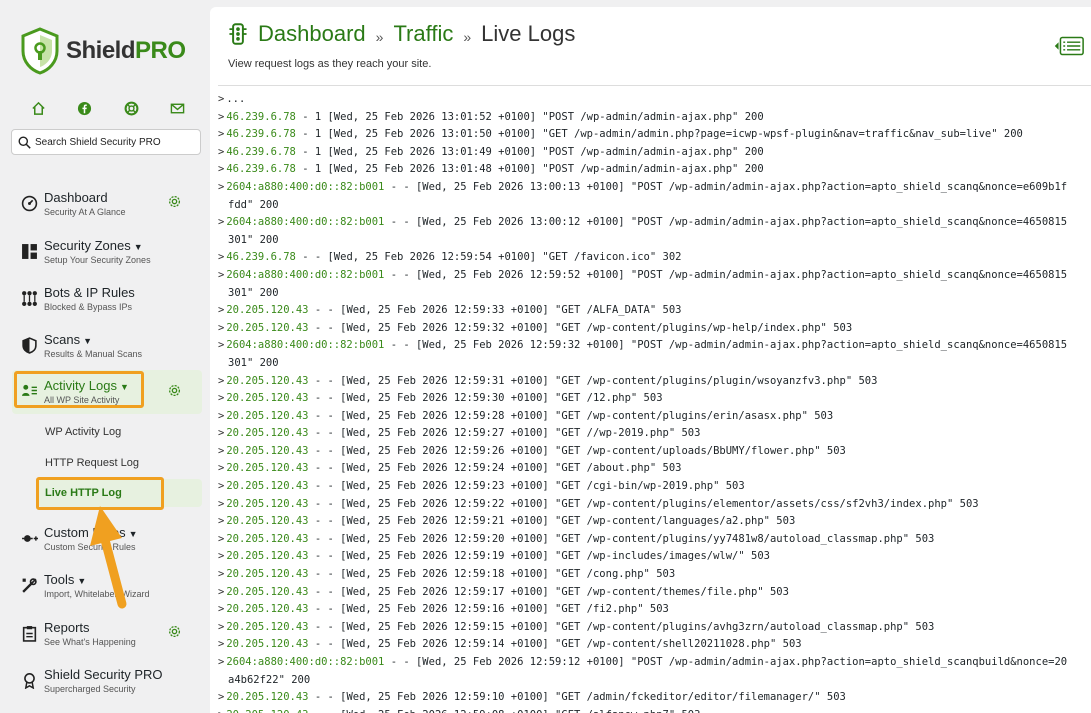 The width and height of the screenshot is (1091, 713). What do you see at coordinates (1068, 46) in the screenshot?
I see `sidebar-toggle-button` at bounding box center [1068, 46].